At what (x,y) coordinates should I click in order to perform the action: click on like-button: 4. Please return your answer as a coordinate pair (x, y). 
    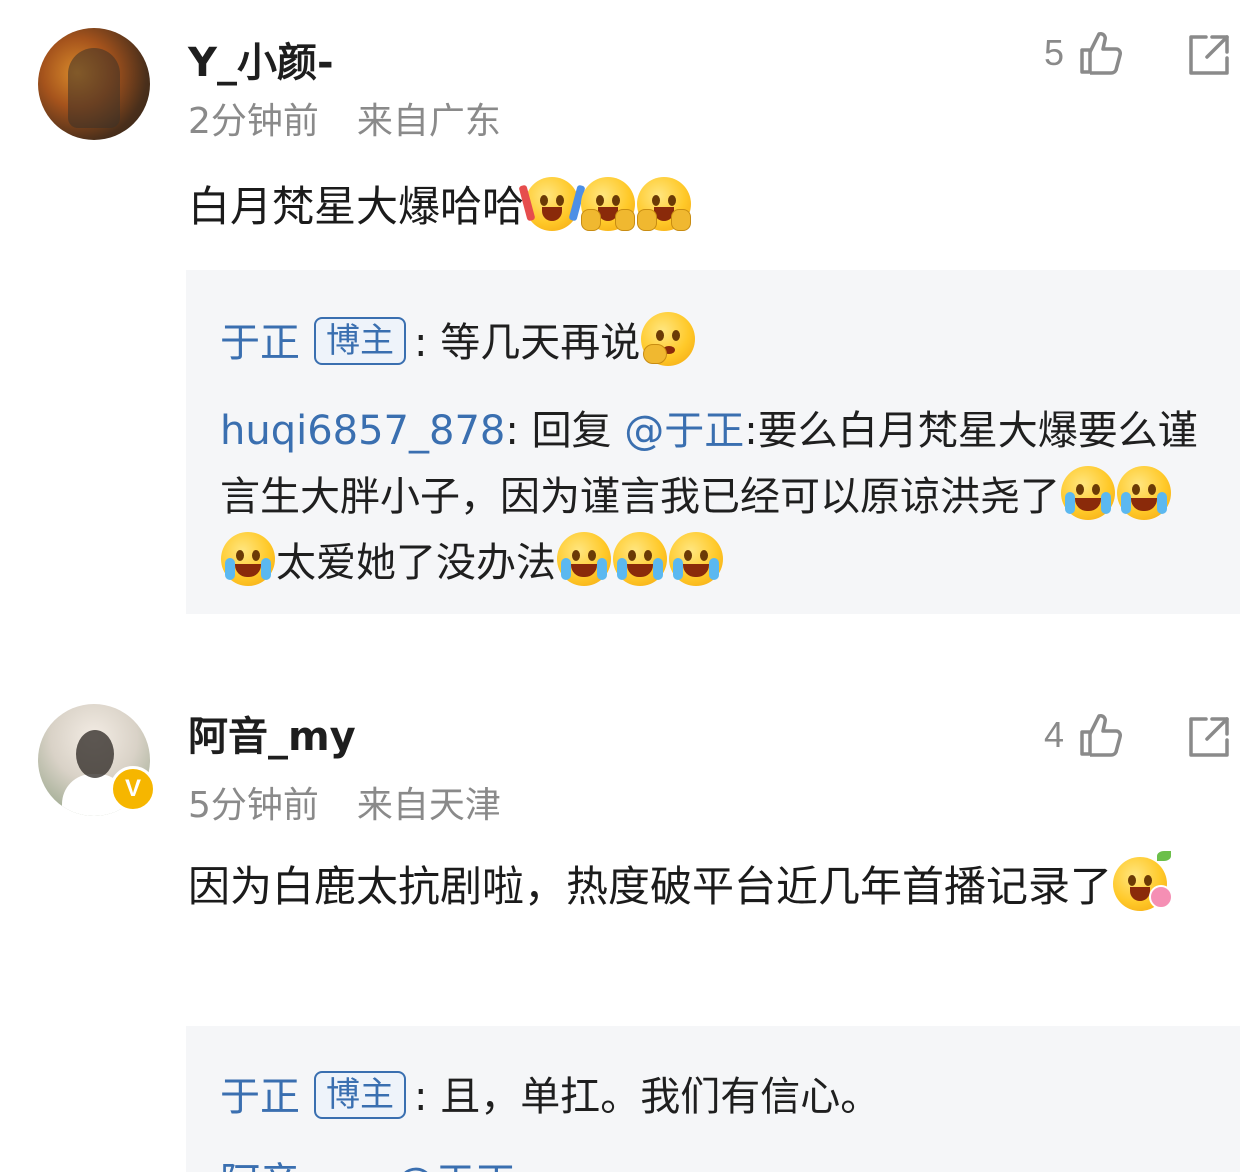
    Looking at the image, I should click on (1084, 735).